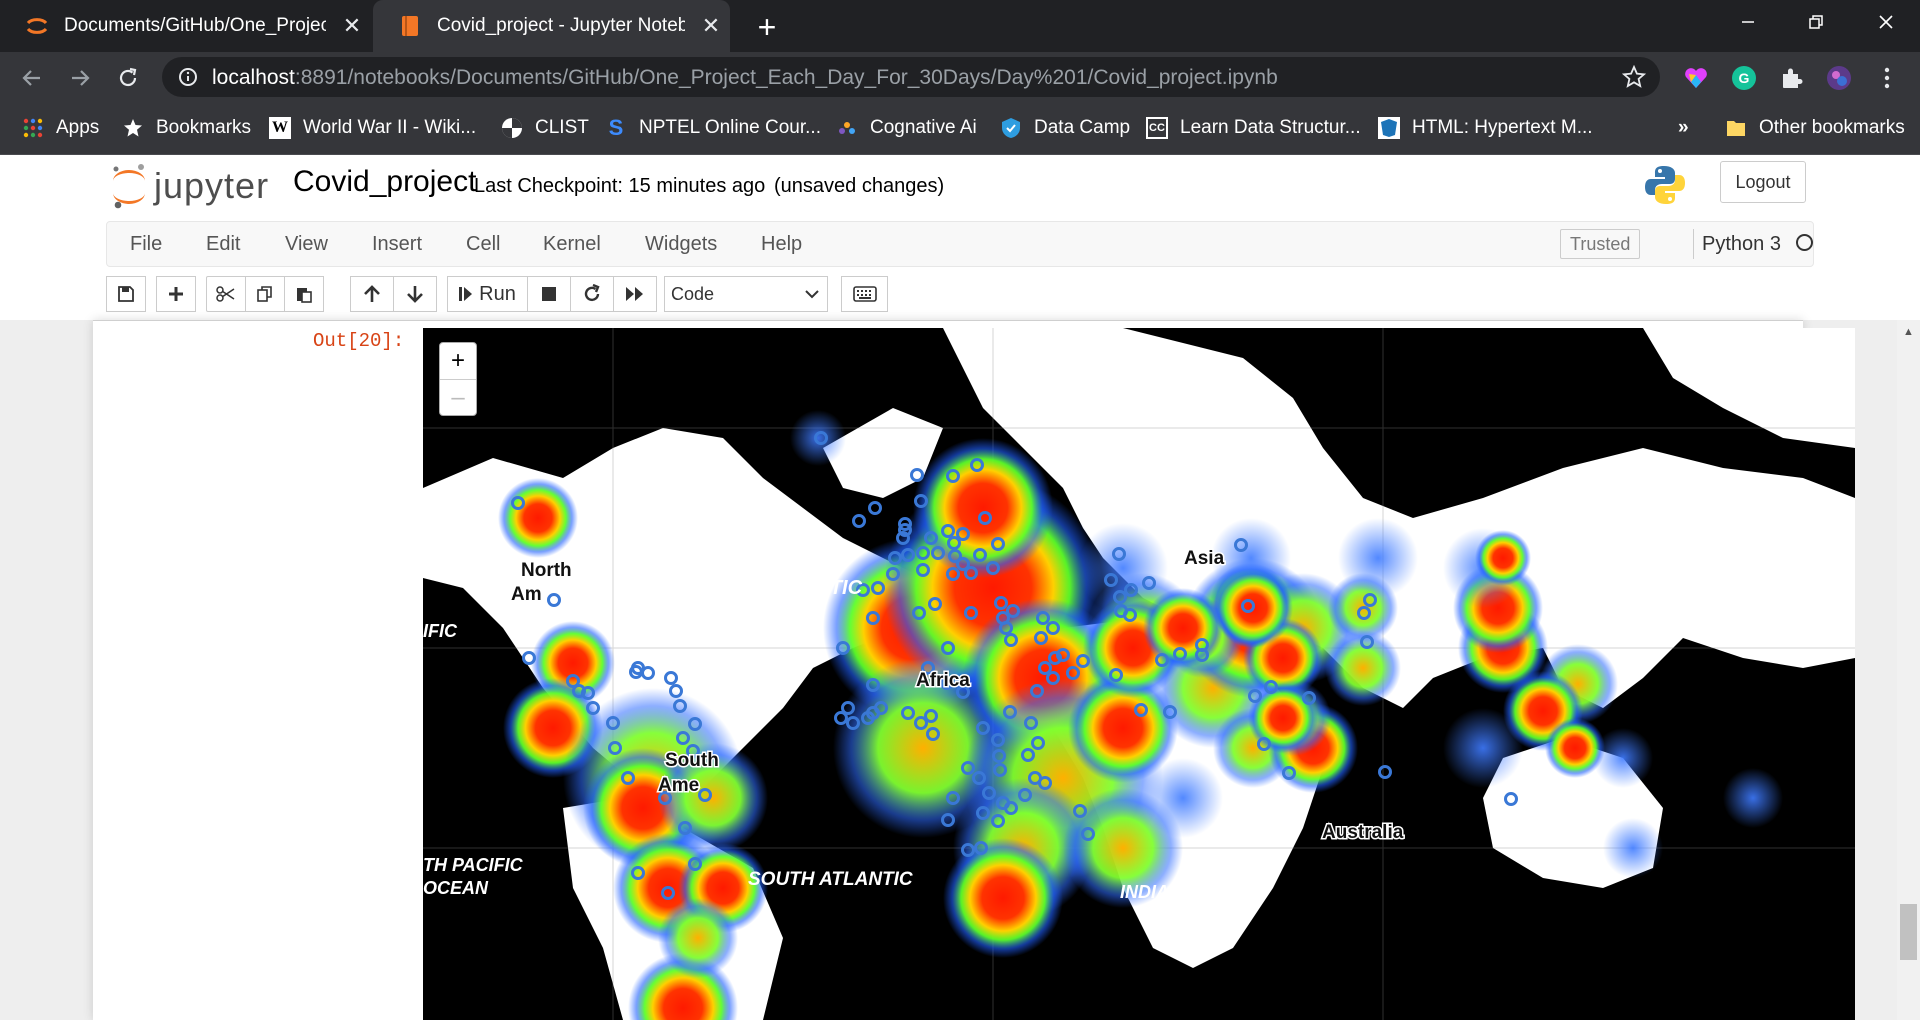 Image resolution: width=1920 pixels, height=1020 pixels. Describe the element at coordinates (1908, 332) in the screenshot. I see `scroll-up-icon: ▲` at that location.